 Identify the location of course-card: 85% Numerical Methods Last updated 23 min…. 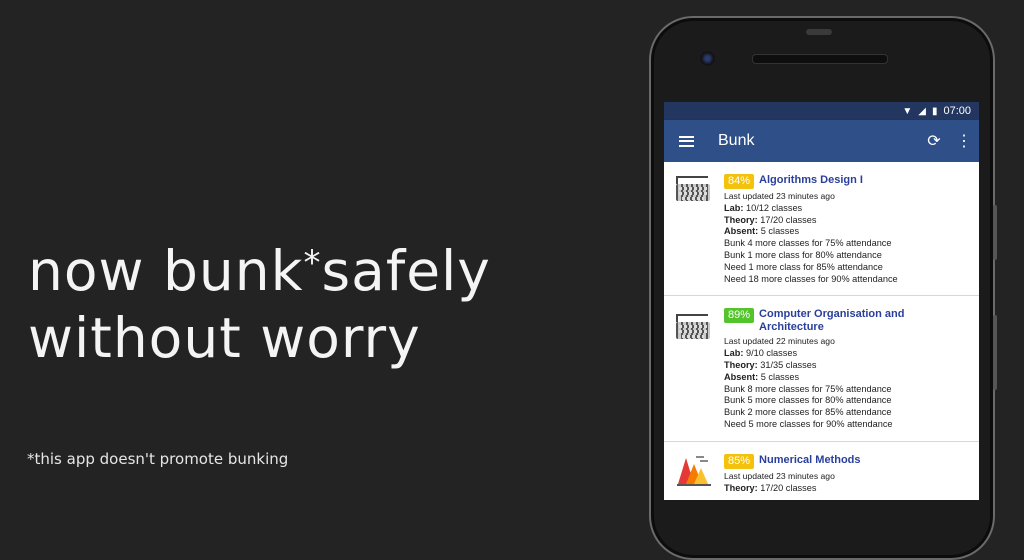
(821, 470).